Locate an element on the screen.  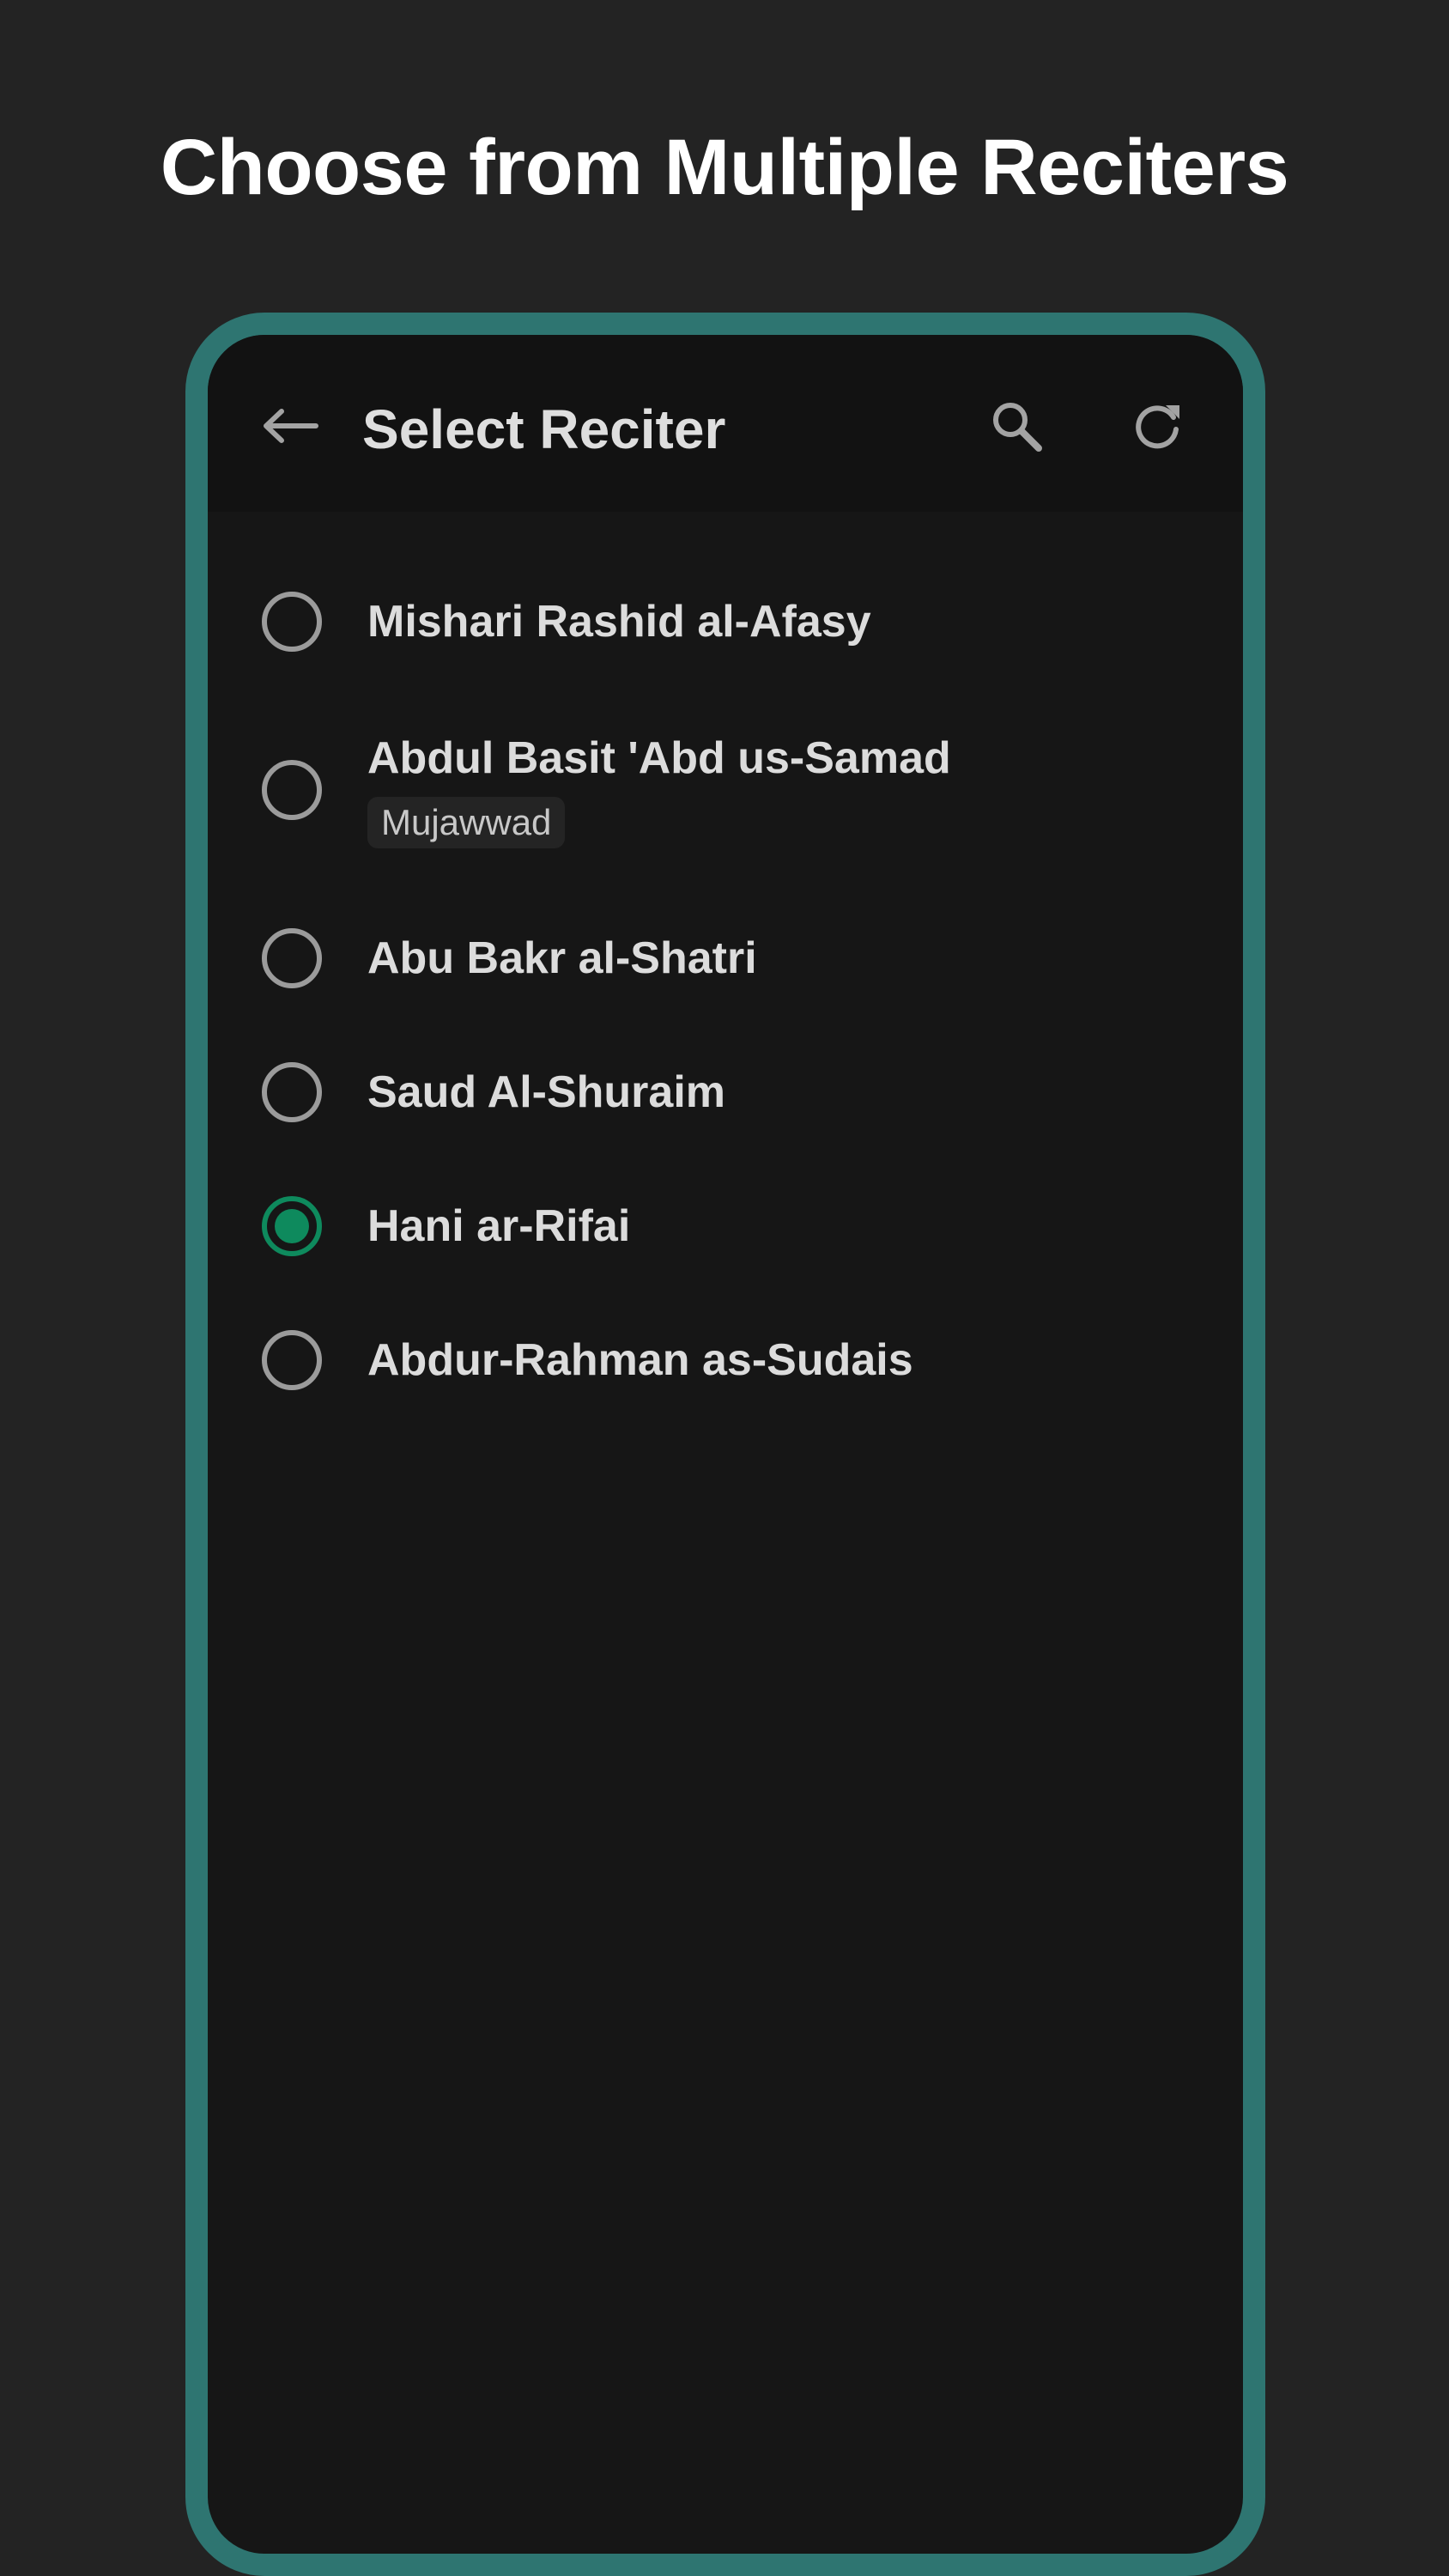
reciter-name: Abu Bakr al-Shatri is located at coordinates (562, 958).